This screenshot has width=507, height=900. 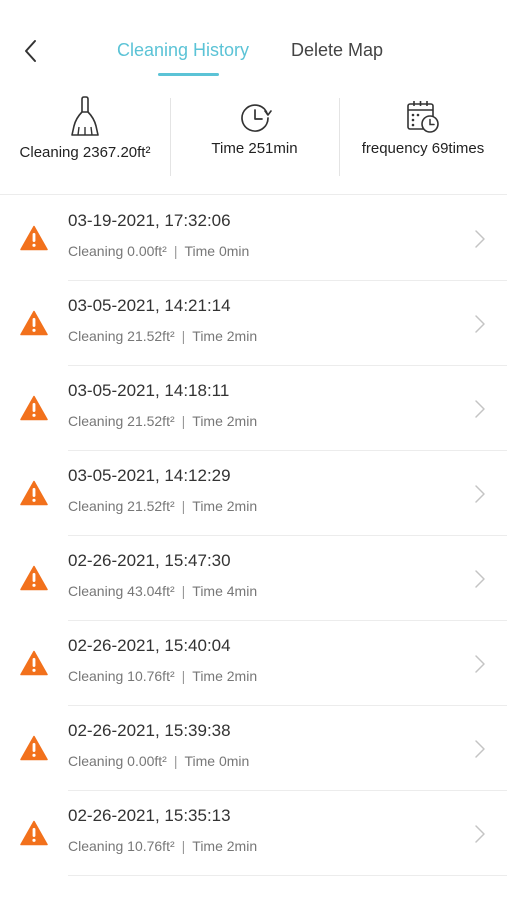 I want to click on active-tab-indicator, so click(x=188, y=74).